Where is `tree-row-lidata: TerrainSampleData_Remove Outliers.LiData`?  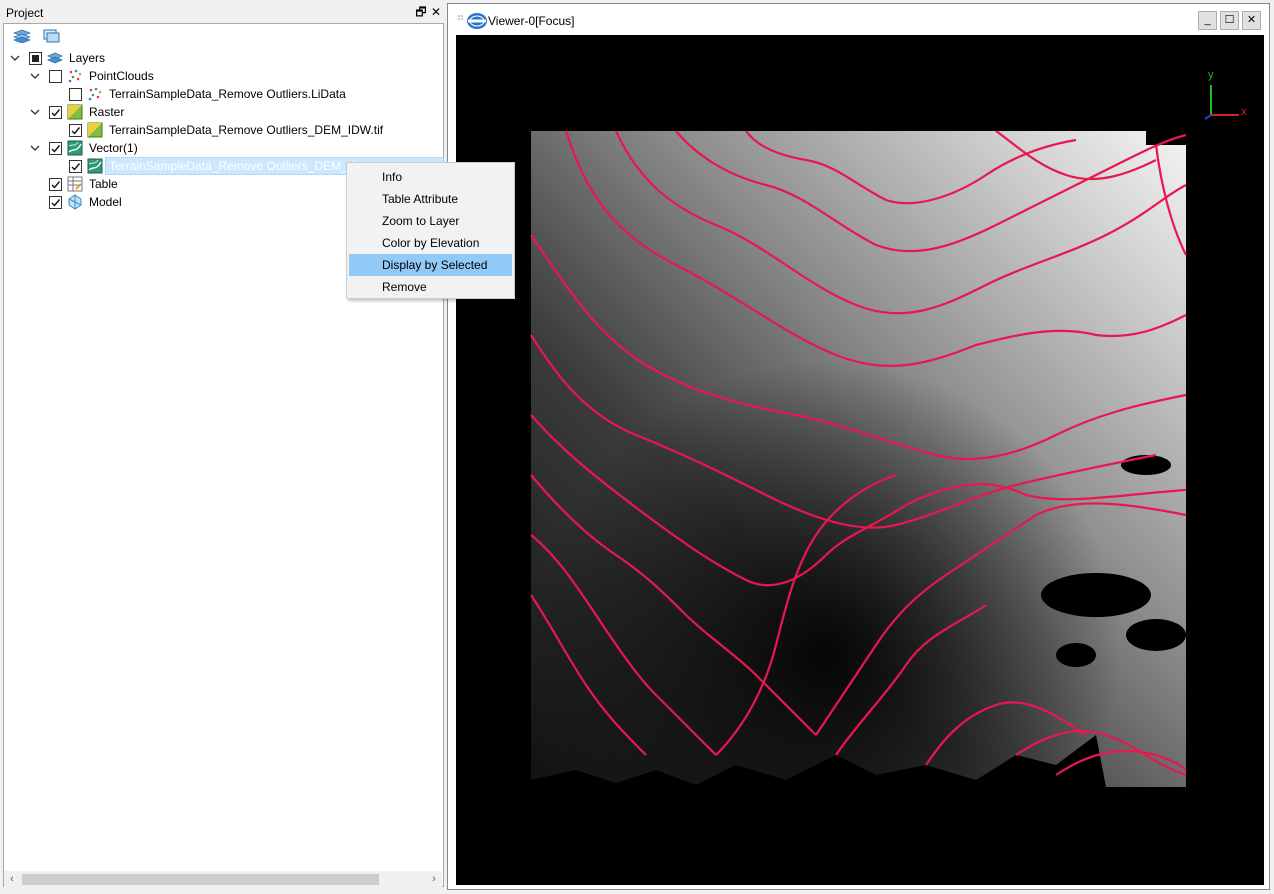
tree-row-lidata: TerrainSampleData_Remove Outliers.LiData is located at coordinates (219, 94).